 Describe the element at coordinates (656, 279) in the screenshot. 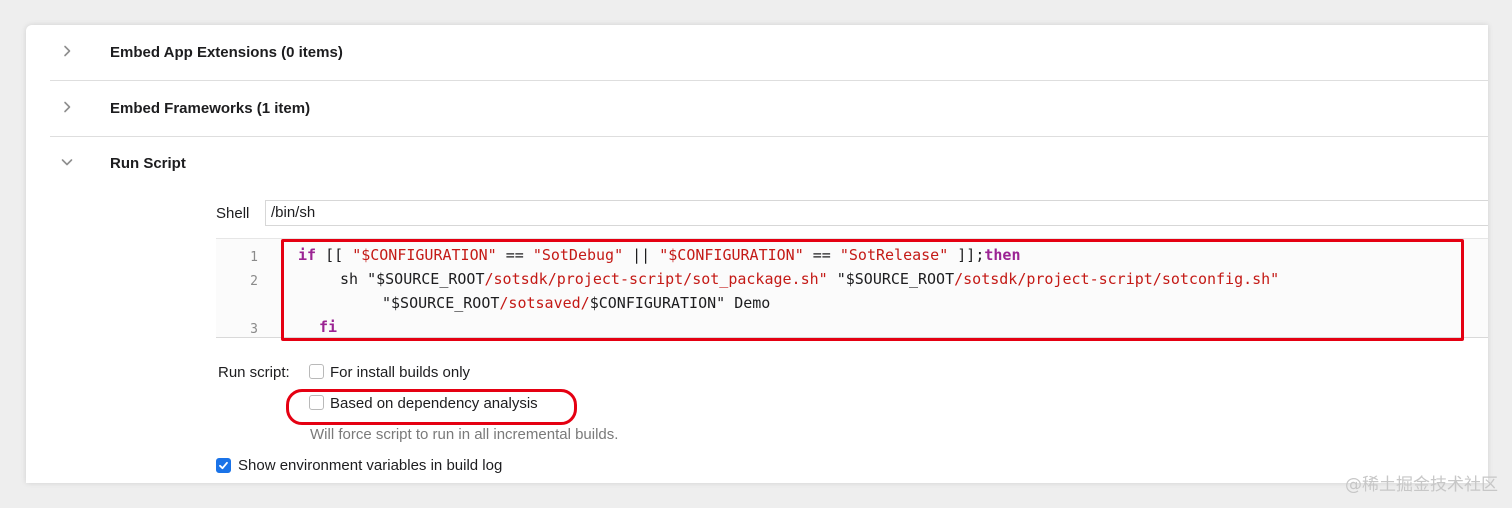

I see `code-string: /sotsdk/project-script/sot_package.sh"` at that location.